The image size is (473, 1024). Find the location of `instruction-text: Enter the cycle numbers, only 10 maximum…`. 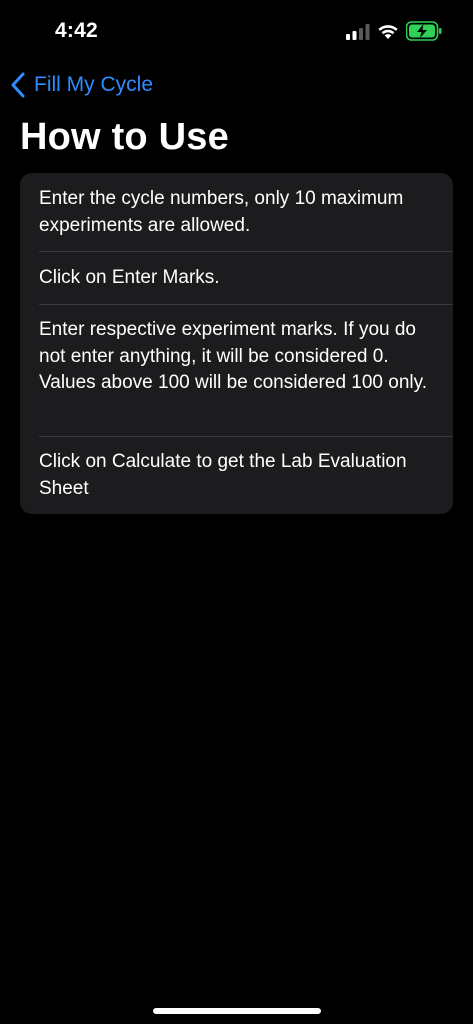

instruction-text: Enter the cycle numbers, only 10 maximum… is located at coordinates (221, 212).